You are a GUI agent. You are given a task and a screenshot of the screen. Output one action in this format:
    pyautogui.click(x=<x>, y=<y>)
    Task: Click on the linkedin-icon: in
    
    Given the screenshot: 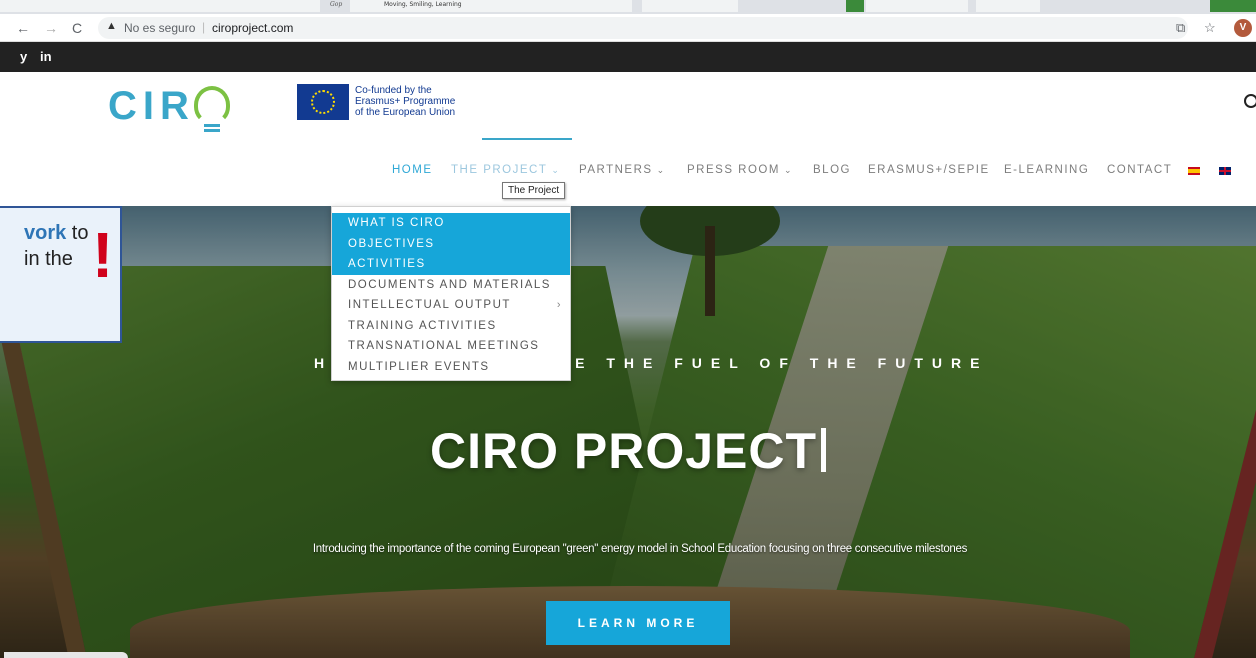 What is the action you would take?
    pyautogui.click(x=46, y=56)
    